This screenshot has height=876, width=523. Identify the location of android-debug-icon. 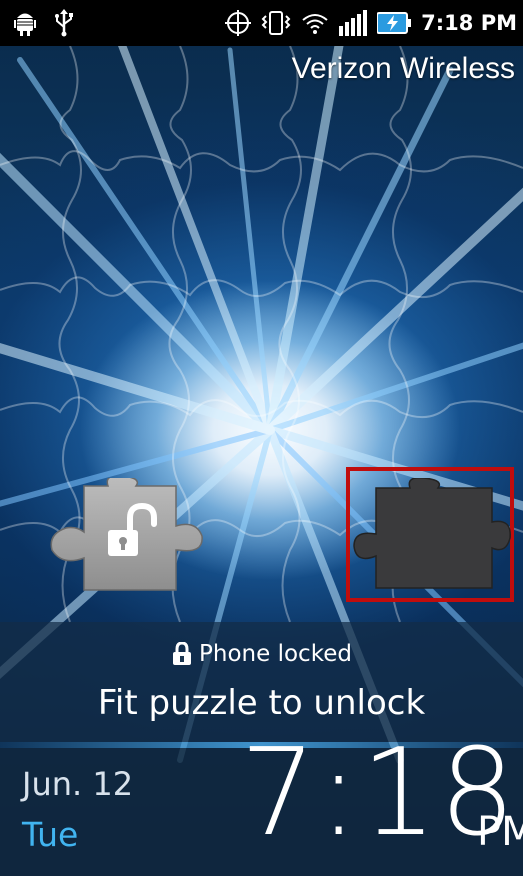
(25, 23).